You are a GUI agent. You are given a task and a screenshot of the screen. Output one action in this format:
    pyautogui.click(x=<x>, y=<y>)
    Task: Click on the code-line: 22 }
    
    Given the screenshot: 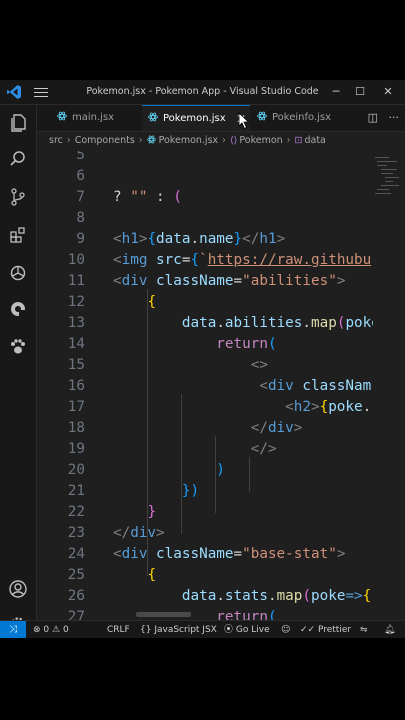 What is the action you would take?
    pyautogui.click(x=205, y=514)
    